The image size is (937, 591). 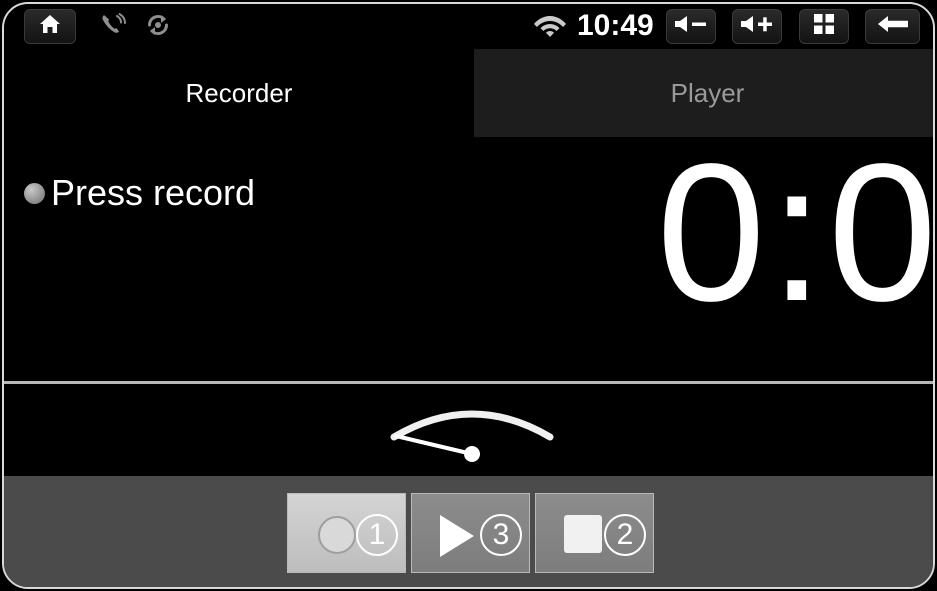 I want to click on record-button: 1, so click(x=346, y=533).